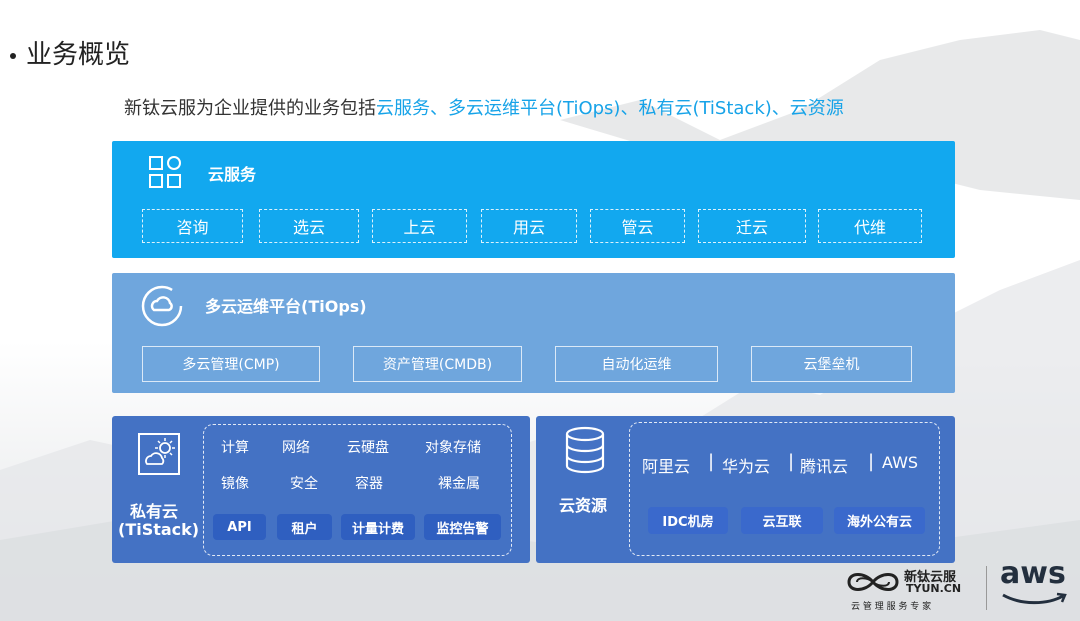 The width and height of the screenshot is (1080, 621). What do you see at coordinates (462, 527) in the screenshot?
I see `tistack-pill-monitoring: 监控告警` at bounding box center [462, 527].